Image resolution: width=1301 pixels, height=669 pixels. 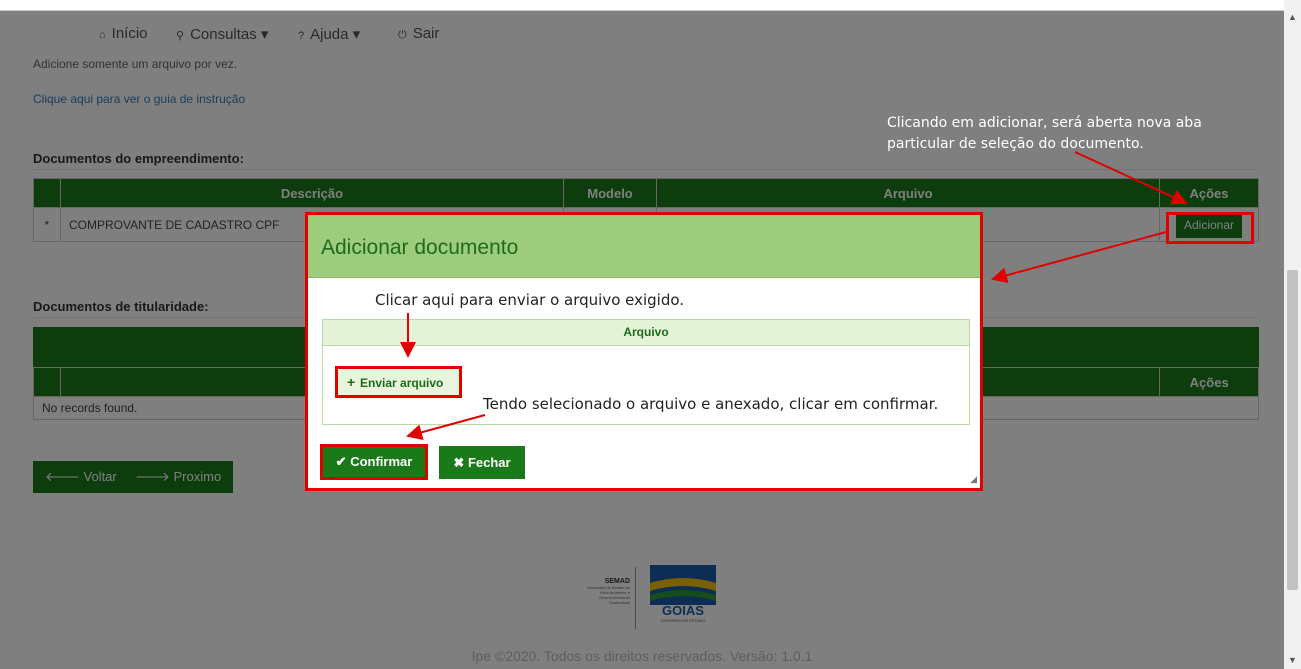 I want to click on arrow-to-add, so click(x=1131, y=178).